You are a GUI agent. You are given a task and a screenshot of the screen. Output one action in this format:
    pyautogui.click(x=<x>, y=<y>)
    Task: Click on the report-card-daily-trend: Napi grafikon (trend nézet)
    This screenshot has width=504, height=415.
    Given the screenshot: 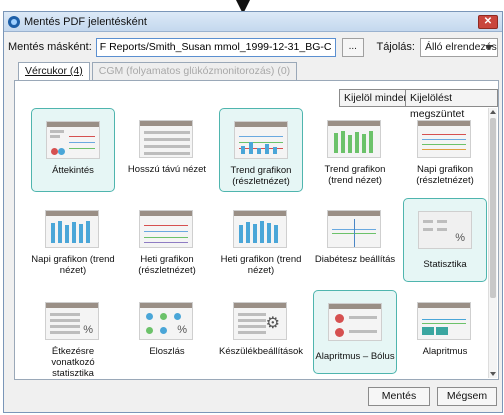 What is the action you would take?
    pyautogui.click(x=73, y=240)
    